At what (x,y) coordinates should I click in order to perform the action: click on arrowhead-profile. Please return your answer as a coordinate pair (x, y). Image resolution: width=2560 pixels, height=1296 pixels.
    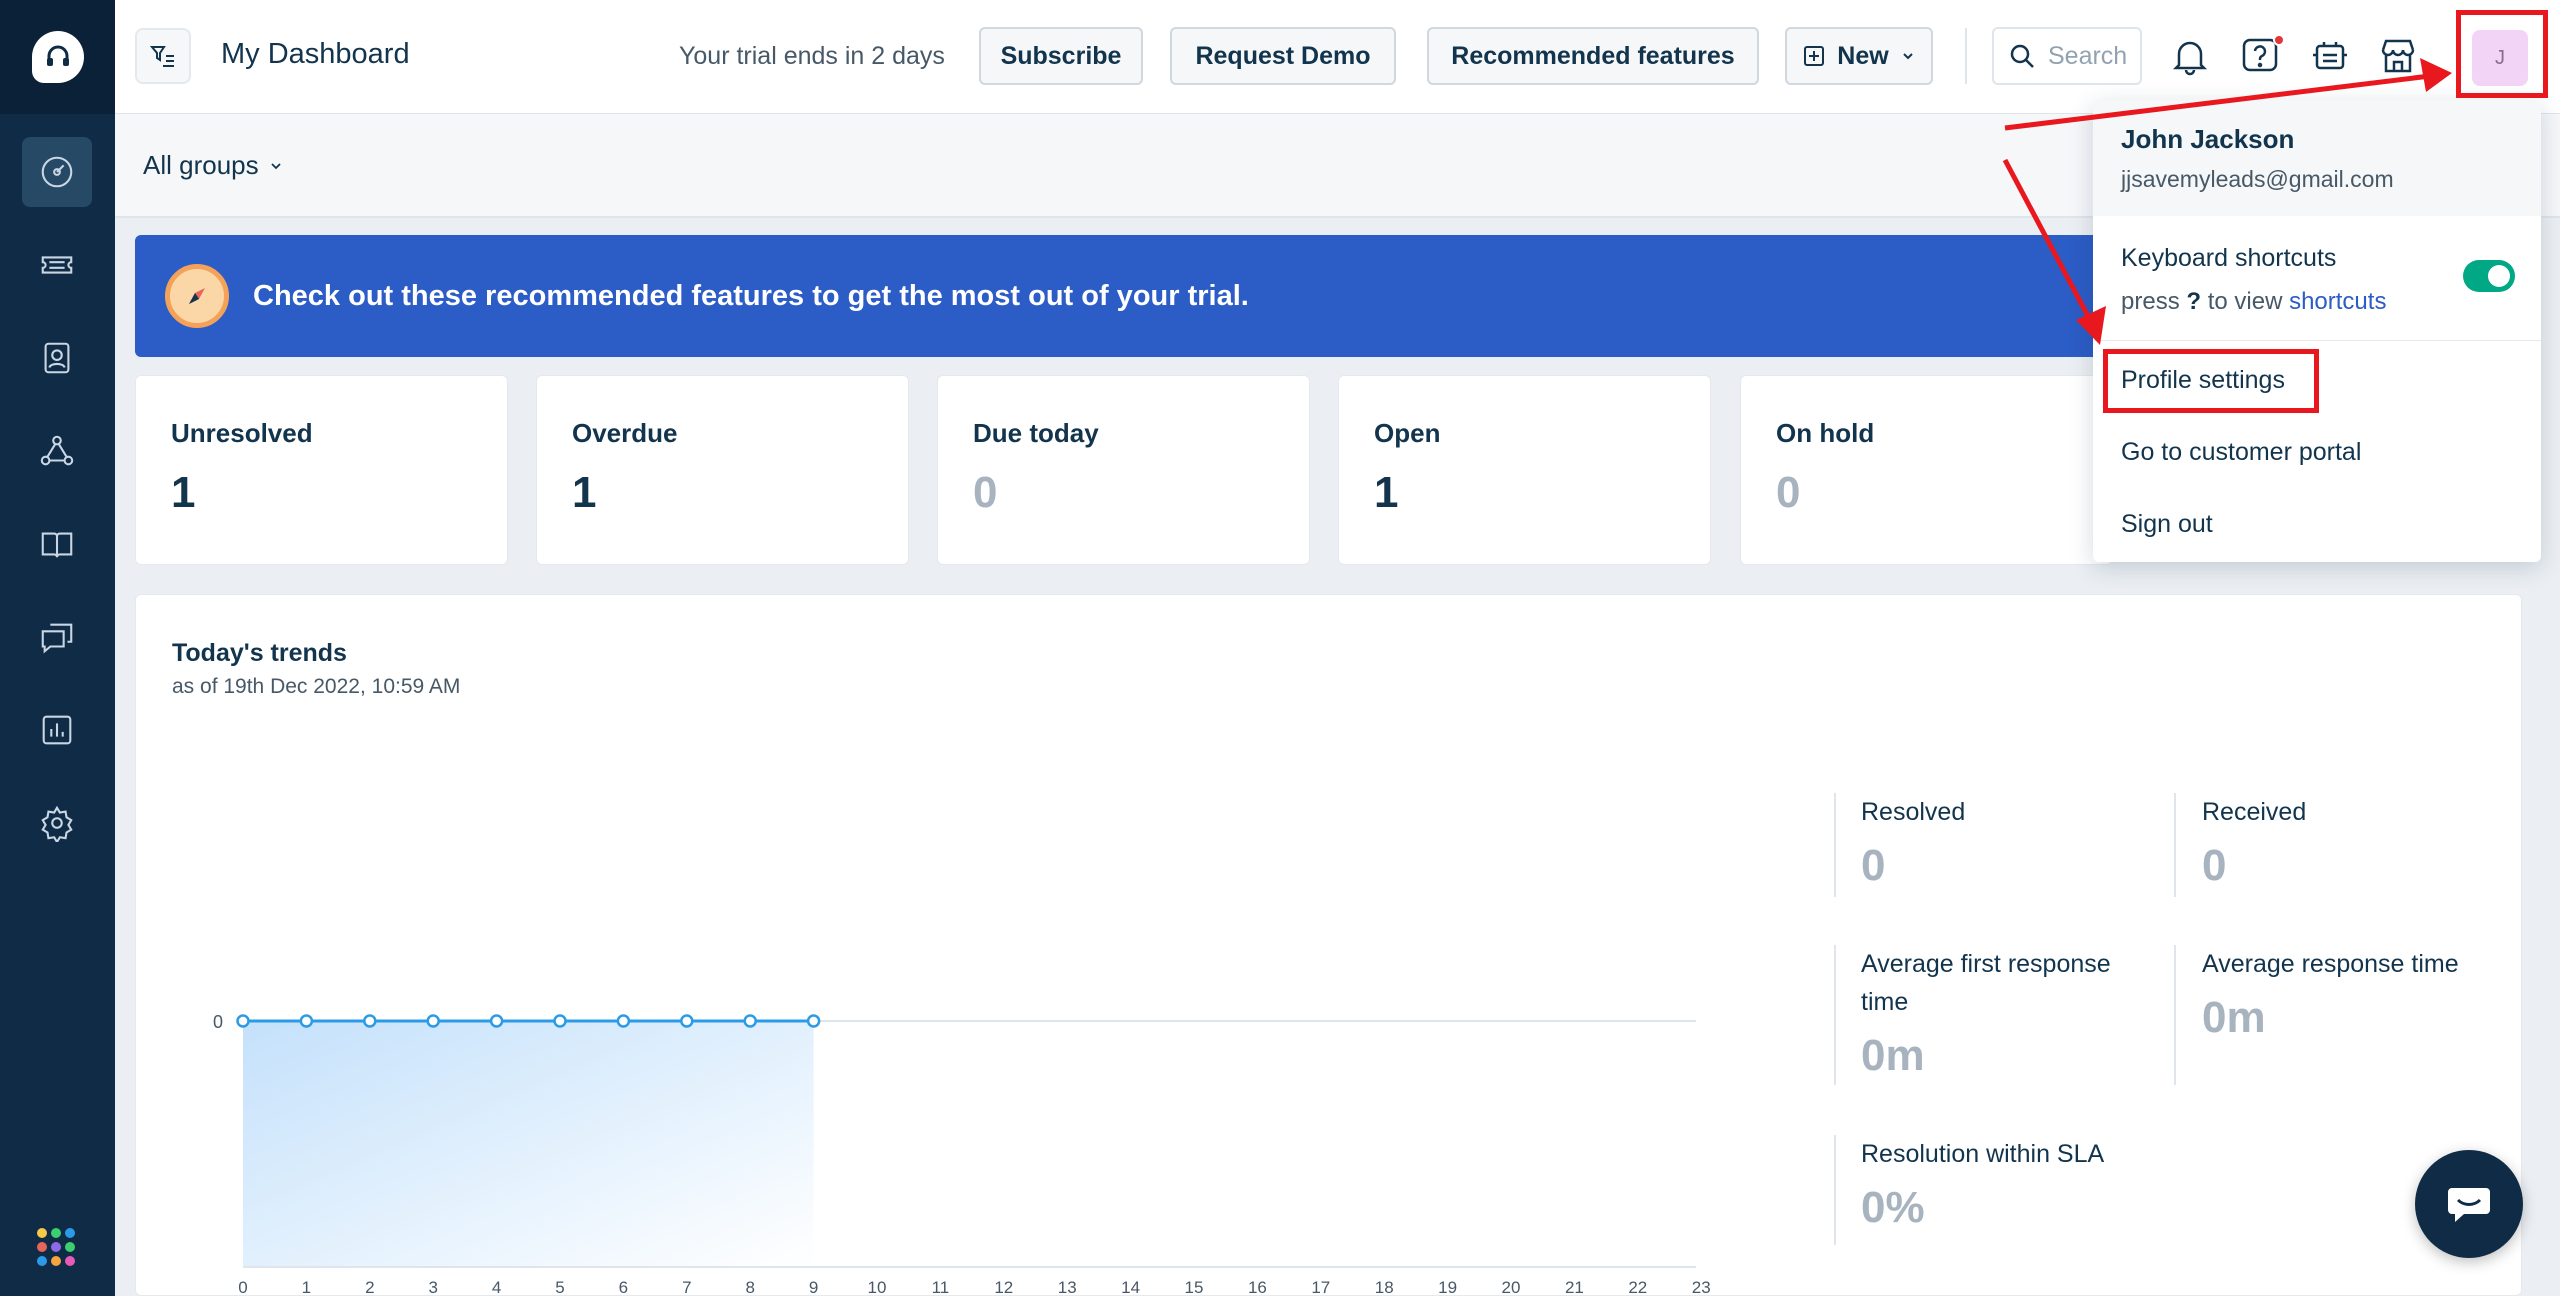
    Looking at the image, I should click on (2091, 325).